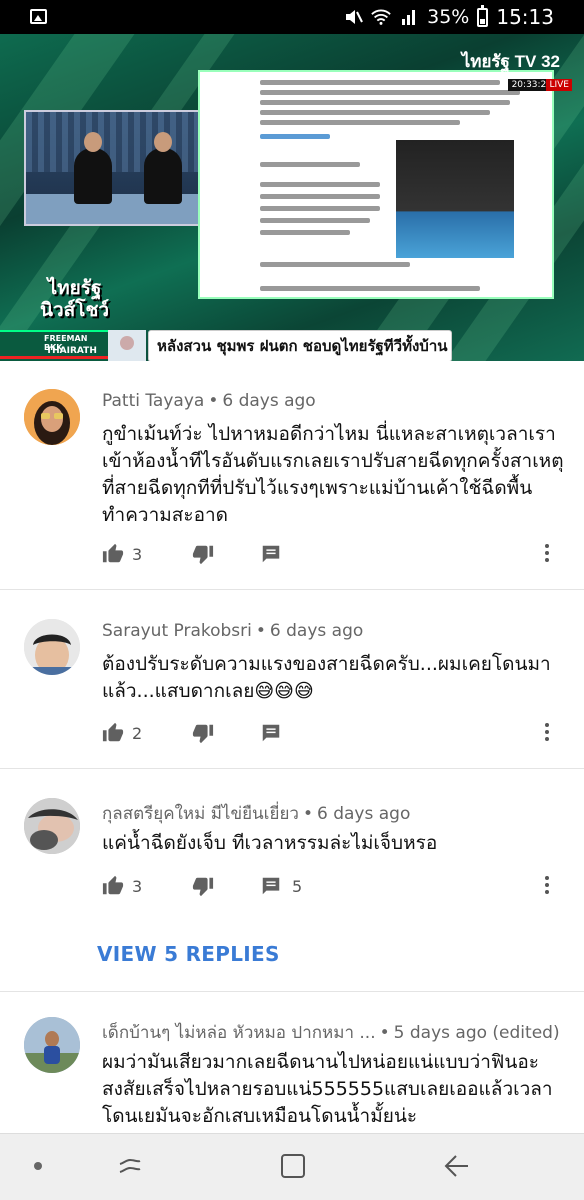 The image size is (584, 1200). I want to click on comment-actions: 3 5, so click(337, 886).